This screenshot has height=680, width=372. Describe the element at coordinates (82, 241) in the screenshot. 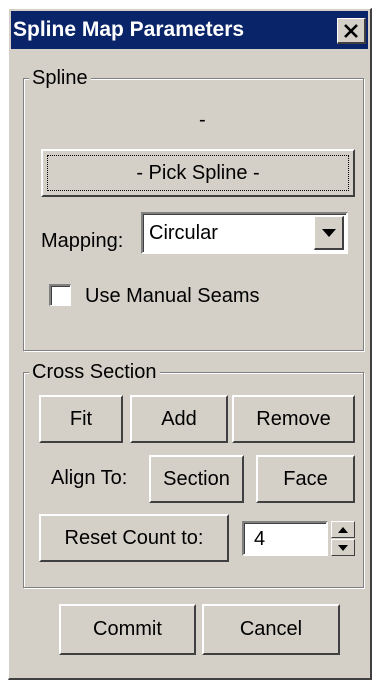

I see `mapping-label: Mapping:` at that location.